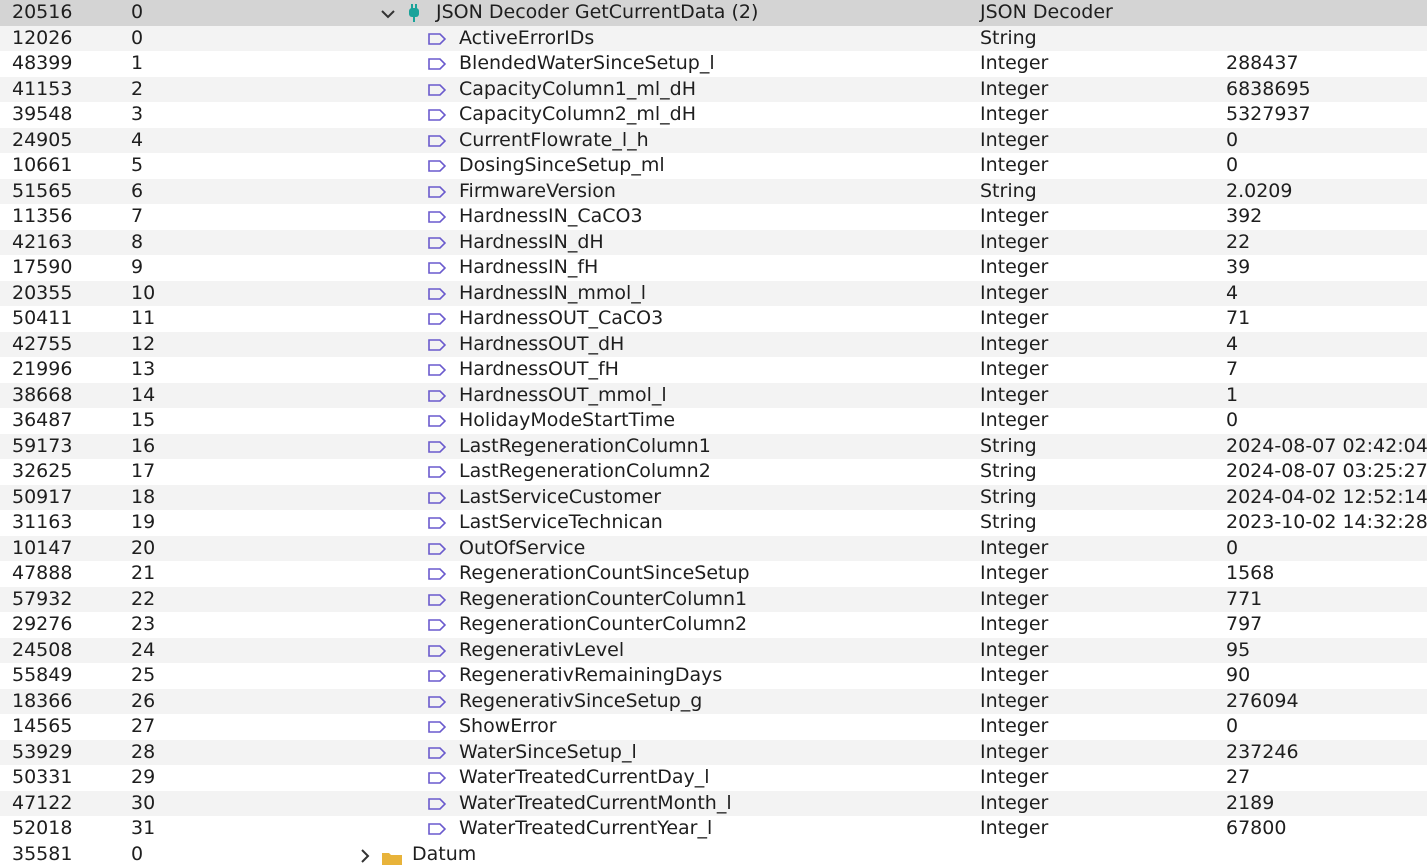  I want to click on row-index: 14, so click(143, 394).